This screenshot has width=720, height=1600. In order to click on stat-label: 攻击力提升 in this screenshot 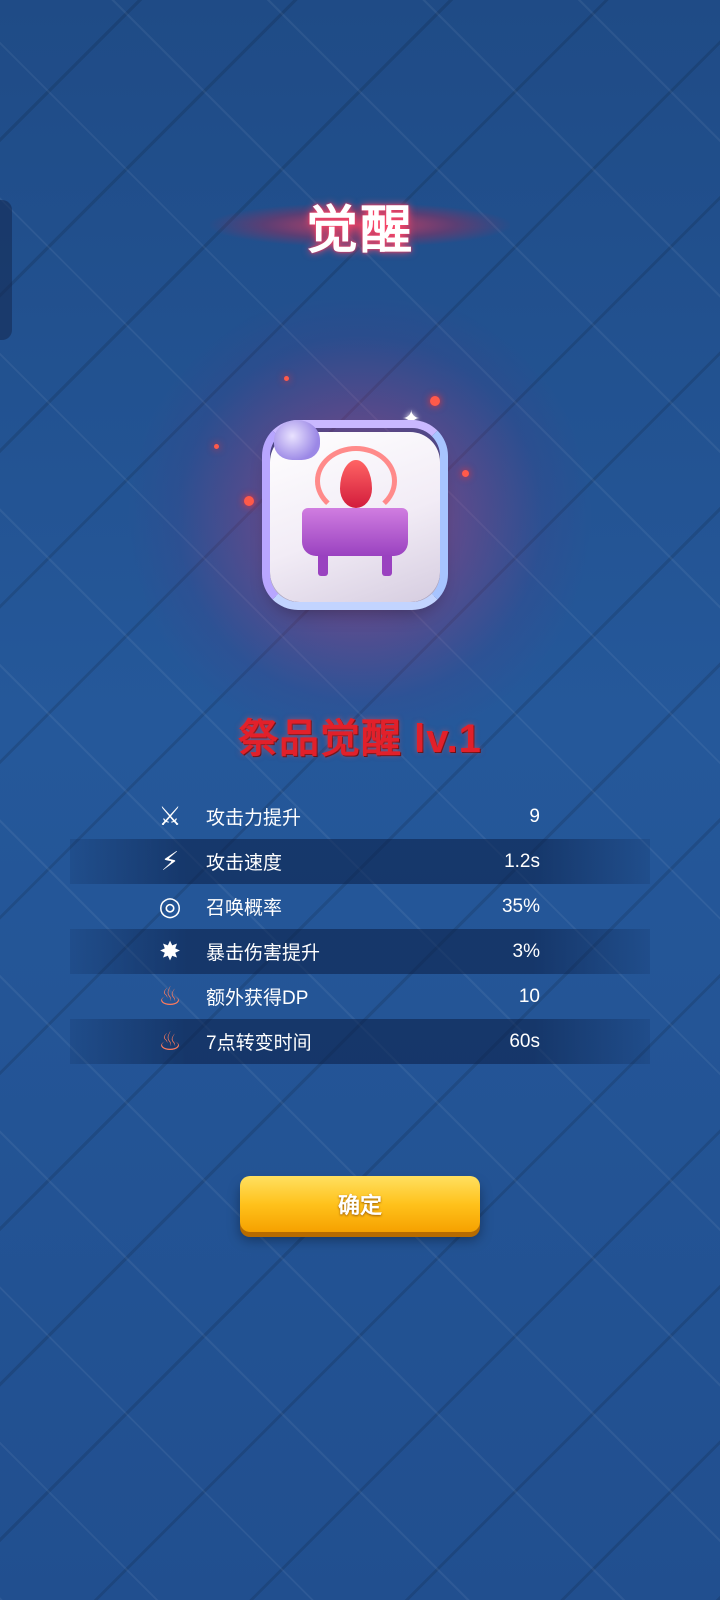, I will do `click(254, 818)`.